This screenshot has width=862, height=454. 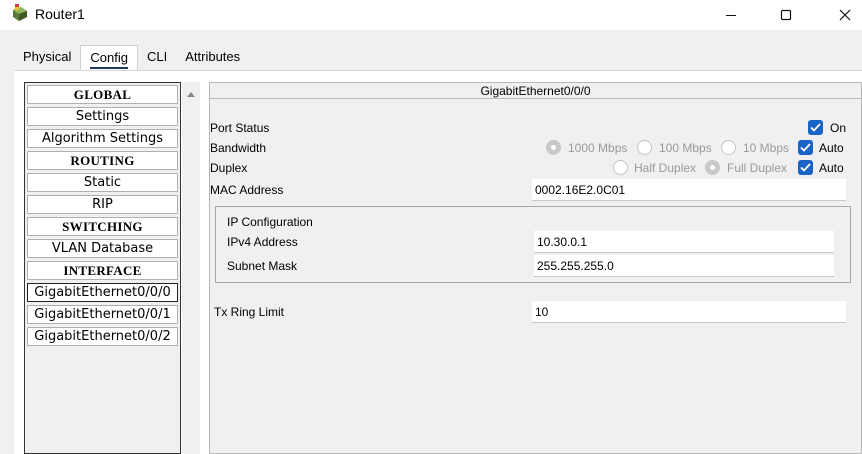 What do you see at coordinates (102, 336) in the screenshot?
I see `sidebar-item-gige0-0-2: GigabitEthernet0/0/2` at bounding box center [102, 336].